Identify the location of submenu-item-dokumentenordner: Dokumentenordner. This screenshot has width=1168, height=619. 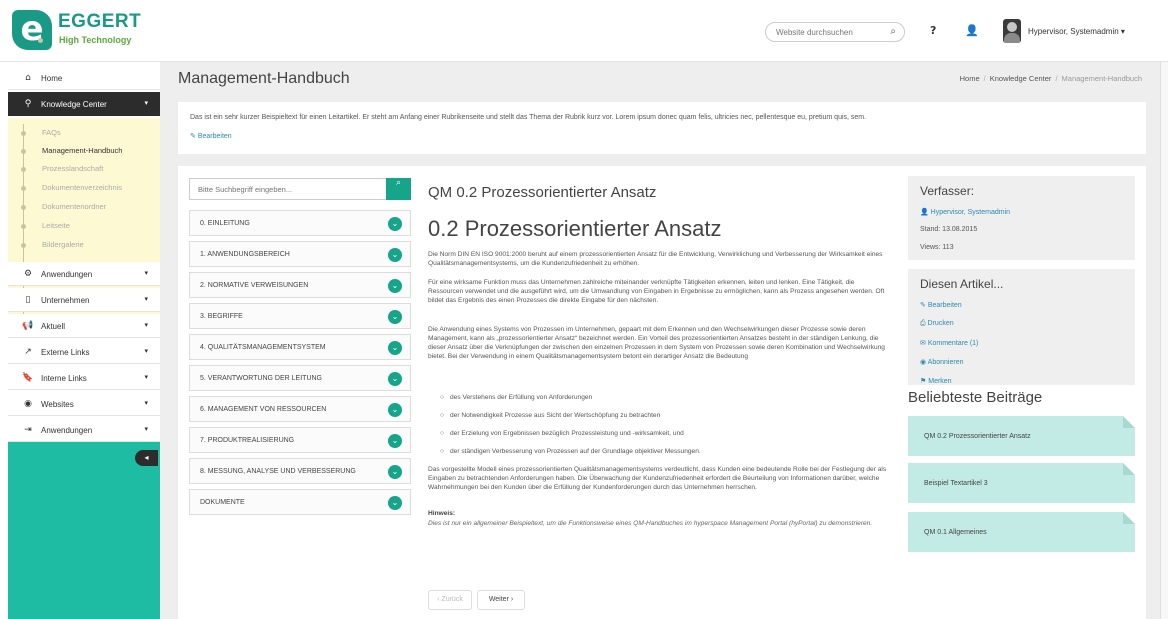
(63, 206).